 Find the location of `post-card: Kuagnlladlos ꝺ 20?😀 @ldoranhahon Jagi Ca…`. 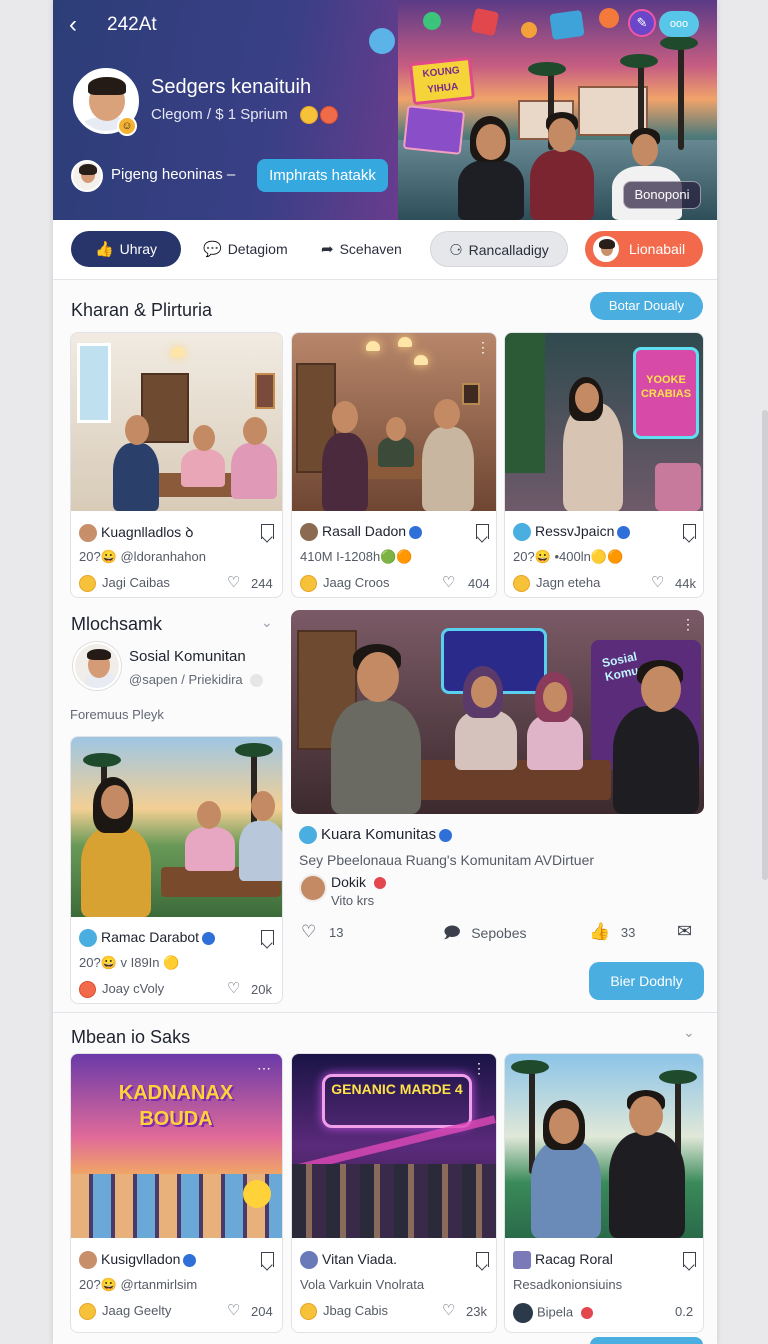

post-card: Kuagnlladlos ꝺ 20?😀 @ldoranhahon Jagi Ca… is located at coordinates (176, 465).